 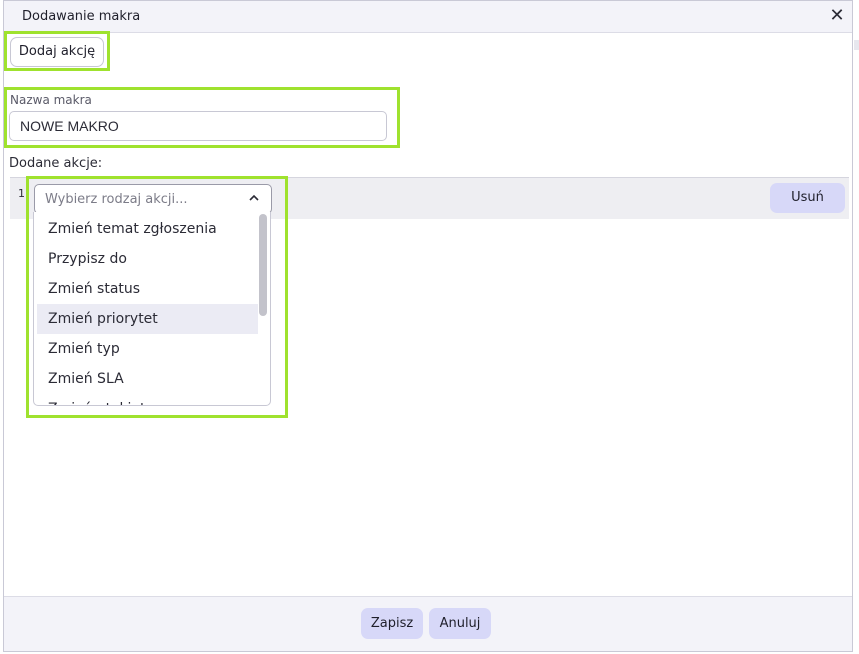 I want to click on dropdown-option: Przypisz do, so click(x=147, y=259).